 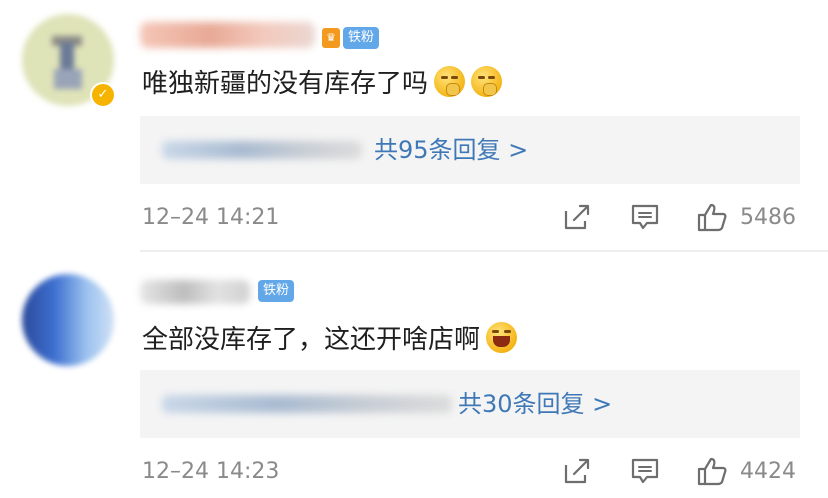 I want to click on comment-text: 唯独新疆的没有库存了吗, so click(x=322, y=83).